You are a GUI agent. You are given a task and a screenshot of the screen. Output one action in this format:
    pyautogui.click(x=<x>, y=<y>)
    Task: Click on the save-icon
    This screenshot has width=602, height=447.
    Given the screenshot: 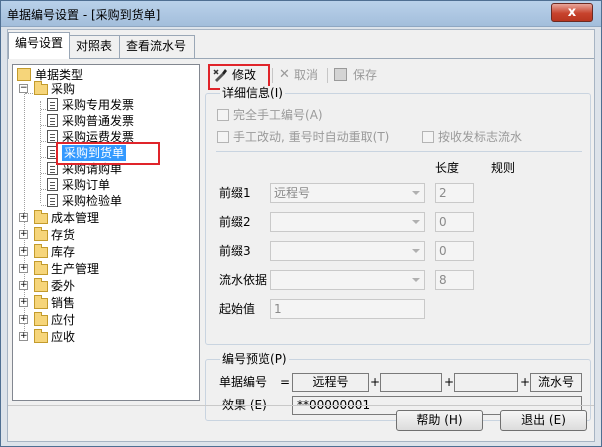 What is the action you would take?
    pyautogui.click(x=340, y=74)
    